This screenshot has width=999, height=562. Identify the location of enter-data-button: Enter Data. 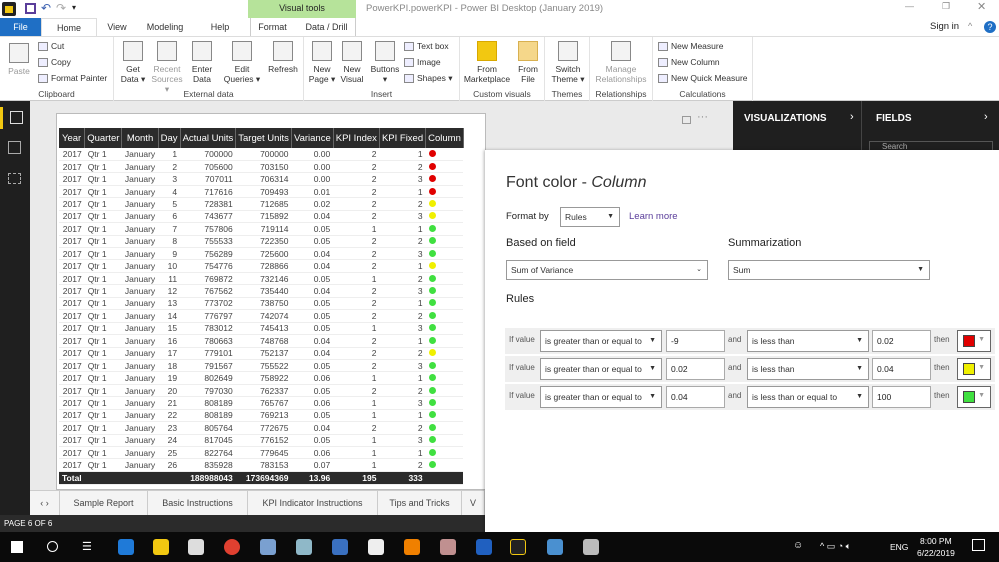
(202, 62).